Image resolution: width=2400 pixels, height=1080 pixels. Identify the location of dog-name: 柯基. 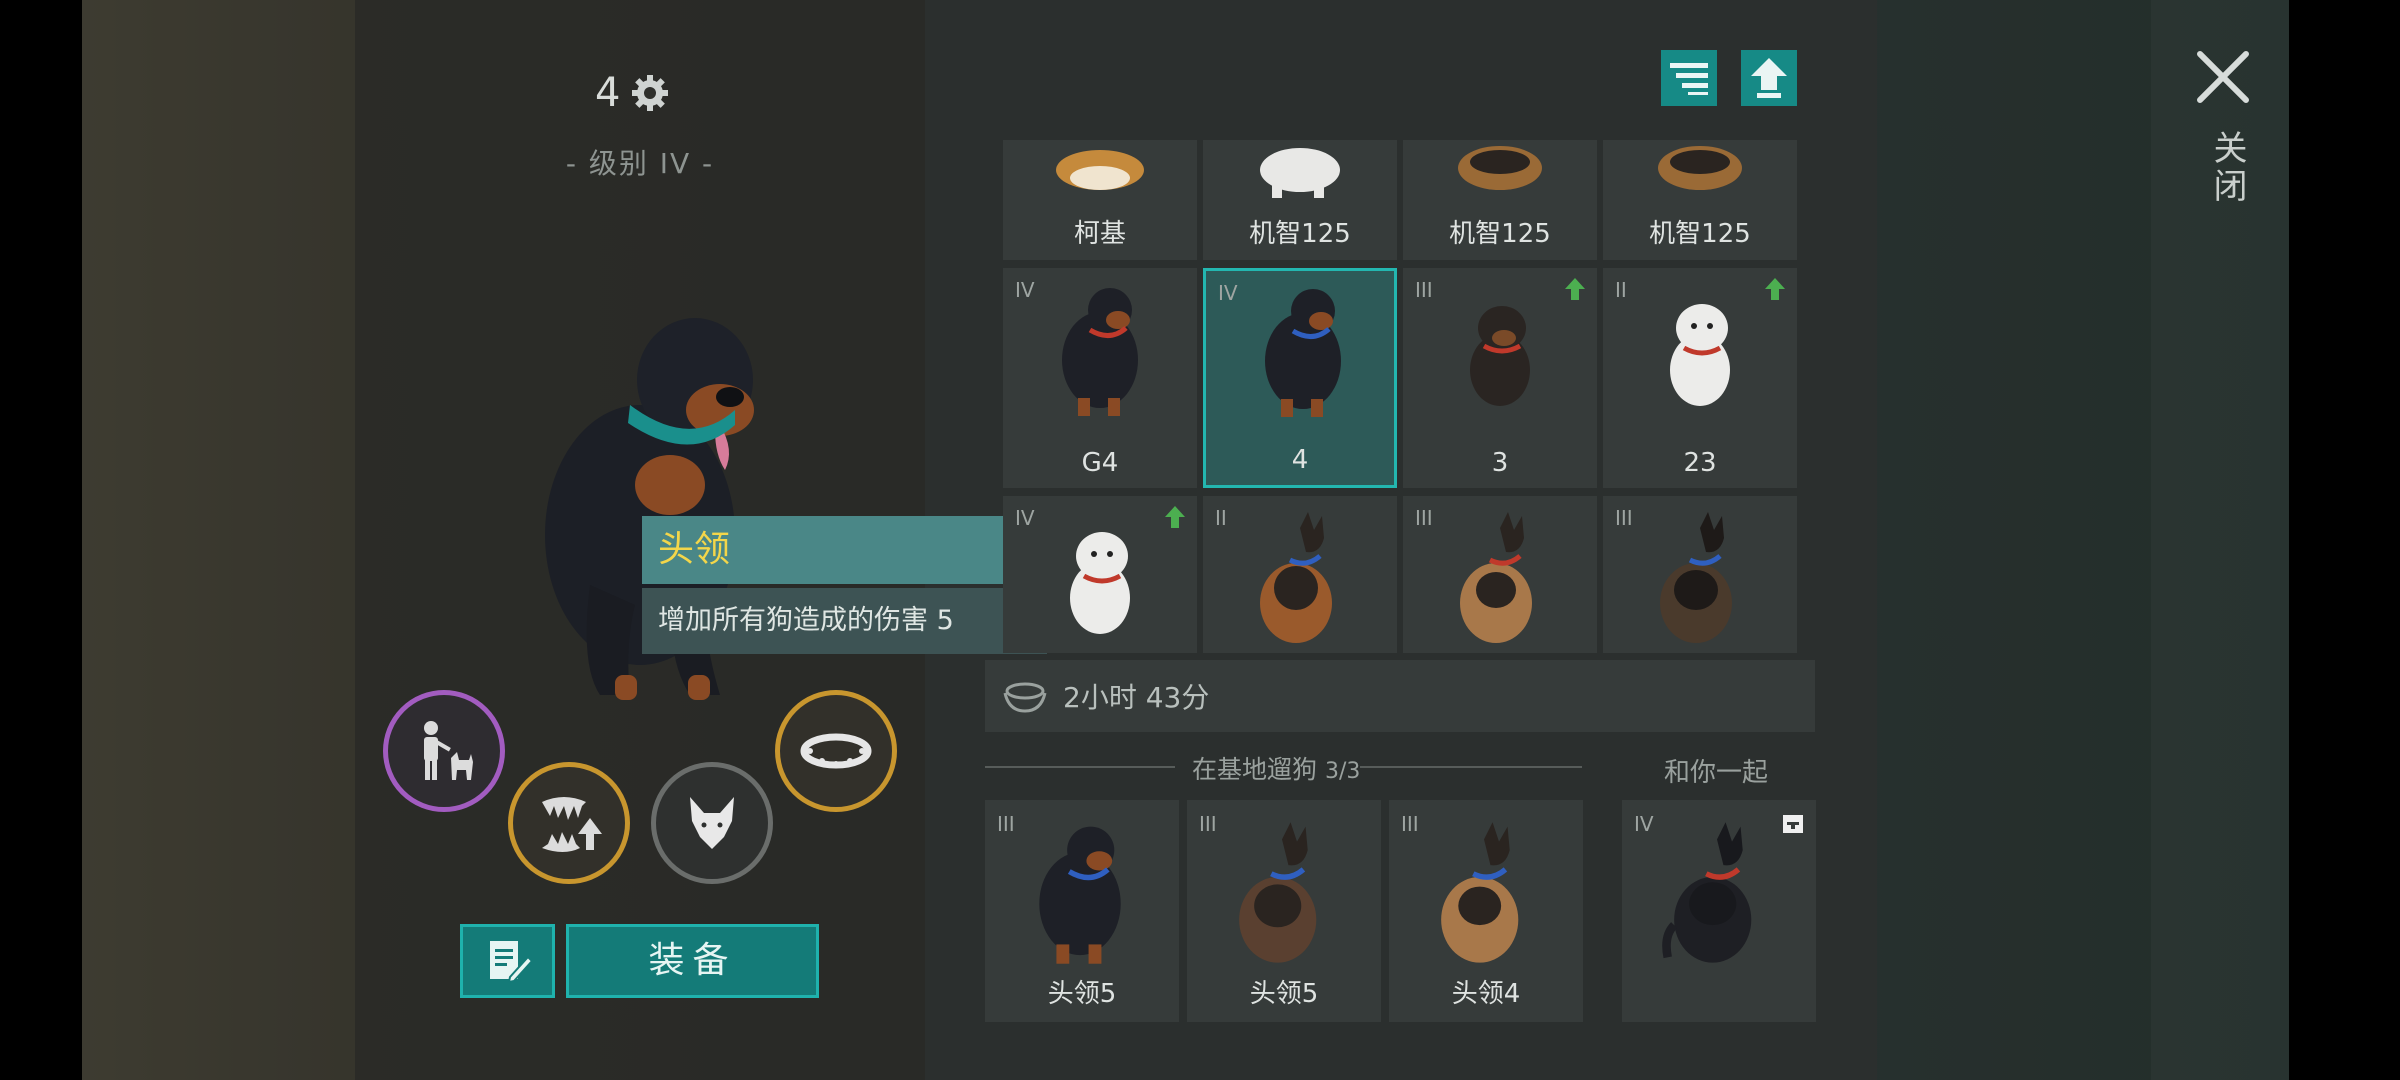
(1099, 234).